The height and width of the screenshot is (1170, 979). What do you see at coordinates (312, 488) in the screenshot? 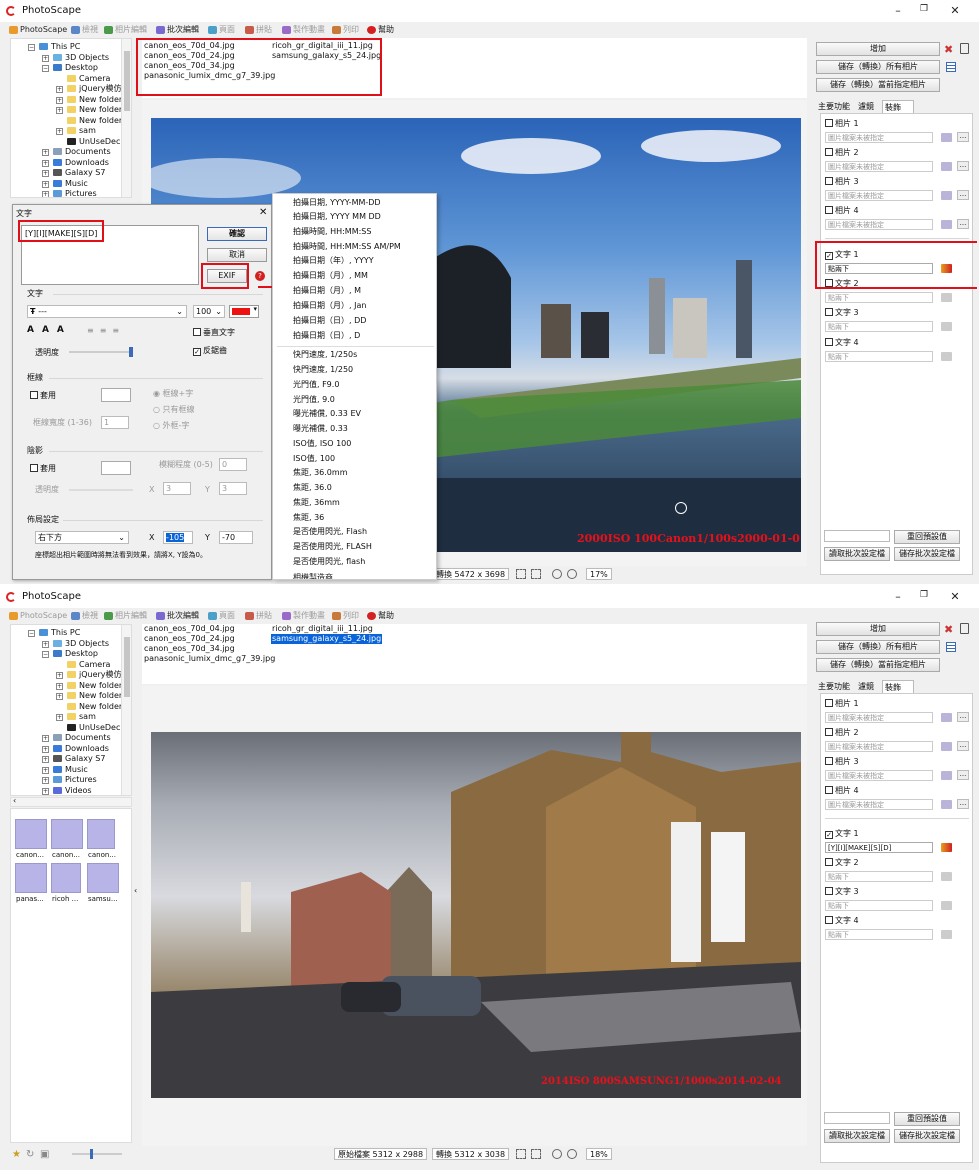
I see `exif-menu-item: 焦距, 36.0` at bounding box center [312, 488].